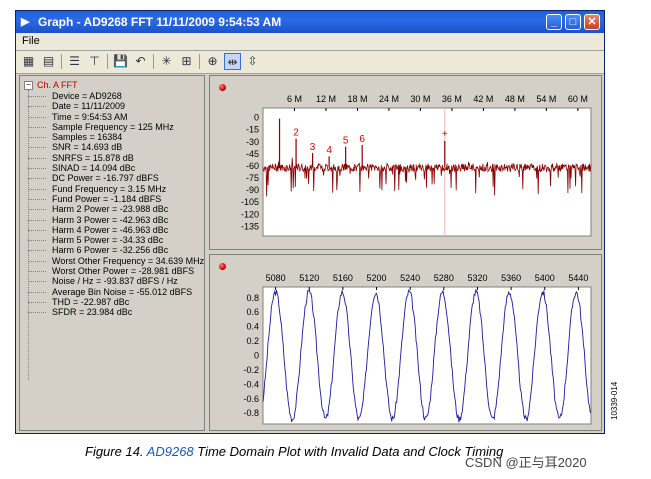 The image size is (651, 479). Describe the element at coordinates (252, 130) in the screenshot. I see `fft-y-tick-label: -15` at that location.